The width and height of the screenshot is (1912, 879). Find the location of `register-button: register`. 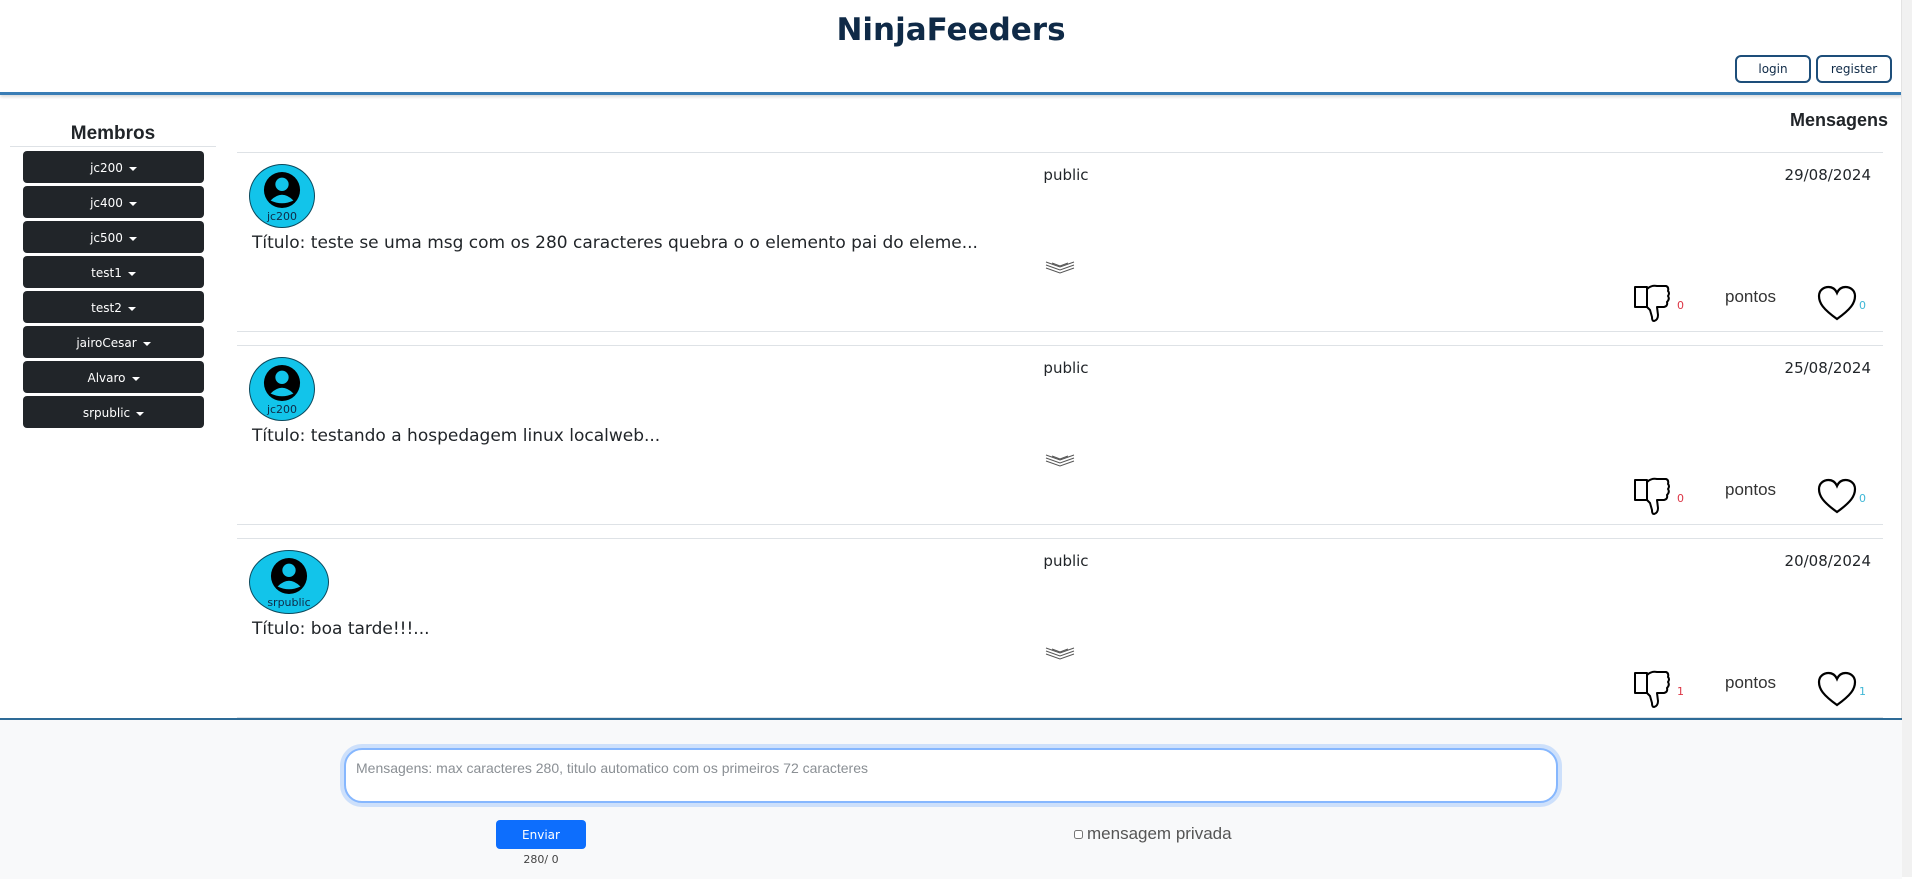

register-button: register is located at coordinates (1854, 69).